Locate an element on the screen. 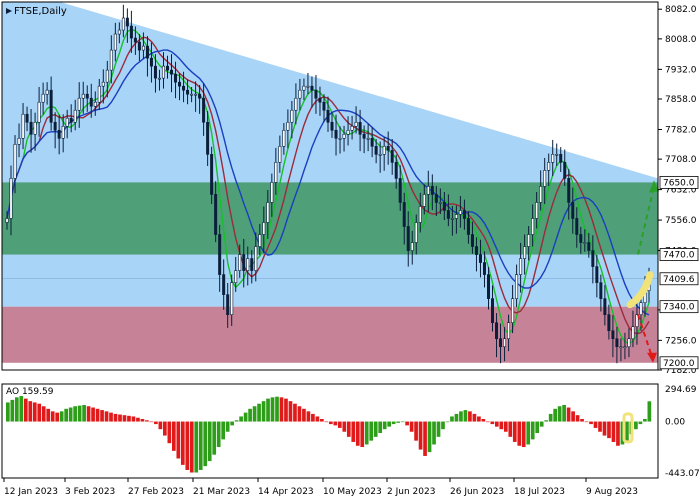 This screenshot has width=700, height=500. red-zone is located at coordinates (330, 334).